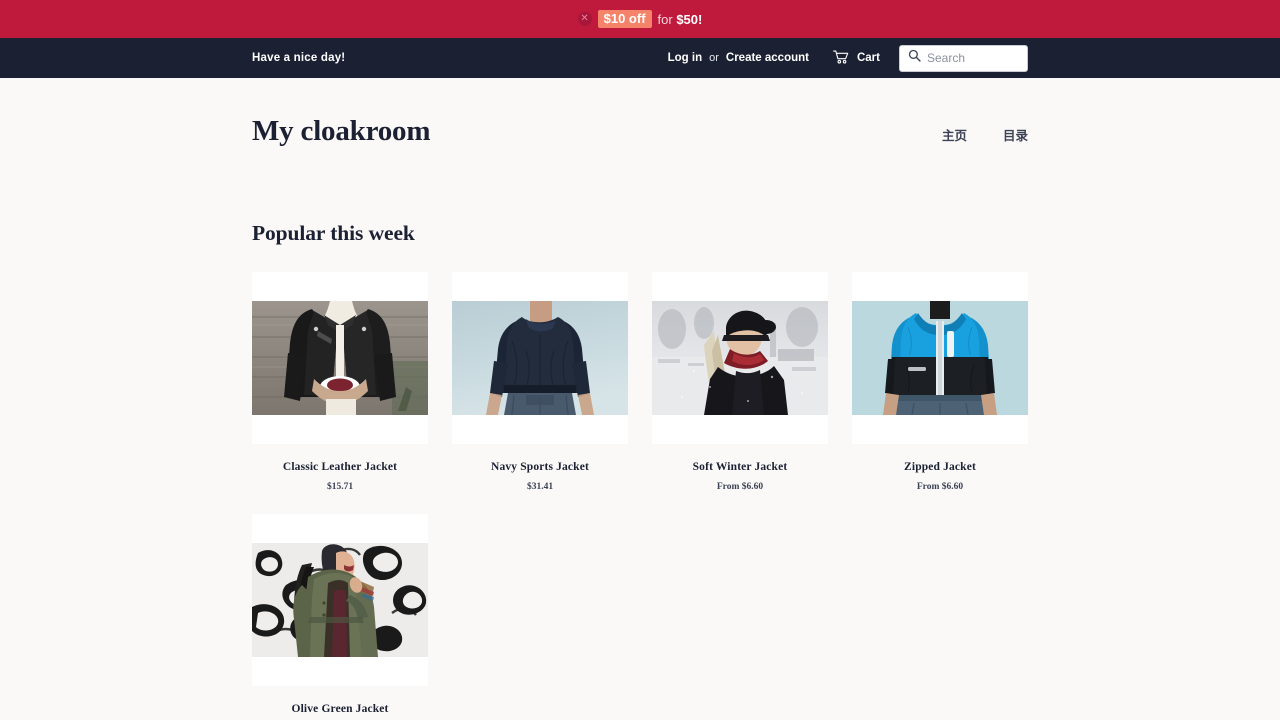  I want to click on promo-banner: ✕ $10 off for $50!, so click(640, 19).